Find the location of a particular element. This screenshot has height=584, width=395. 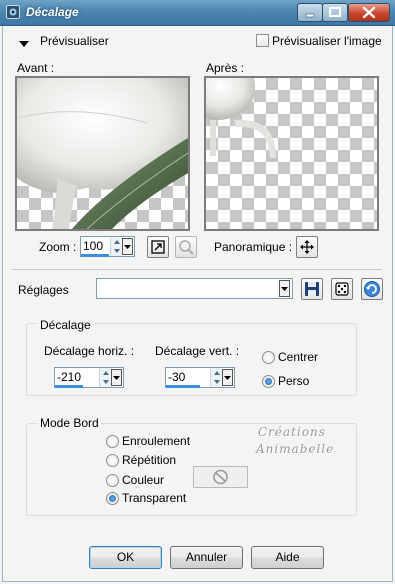

before-preview-image is located at coordinates (102, 153).